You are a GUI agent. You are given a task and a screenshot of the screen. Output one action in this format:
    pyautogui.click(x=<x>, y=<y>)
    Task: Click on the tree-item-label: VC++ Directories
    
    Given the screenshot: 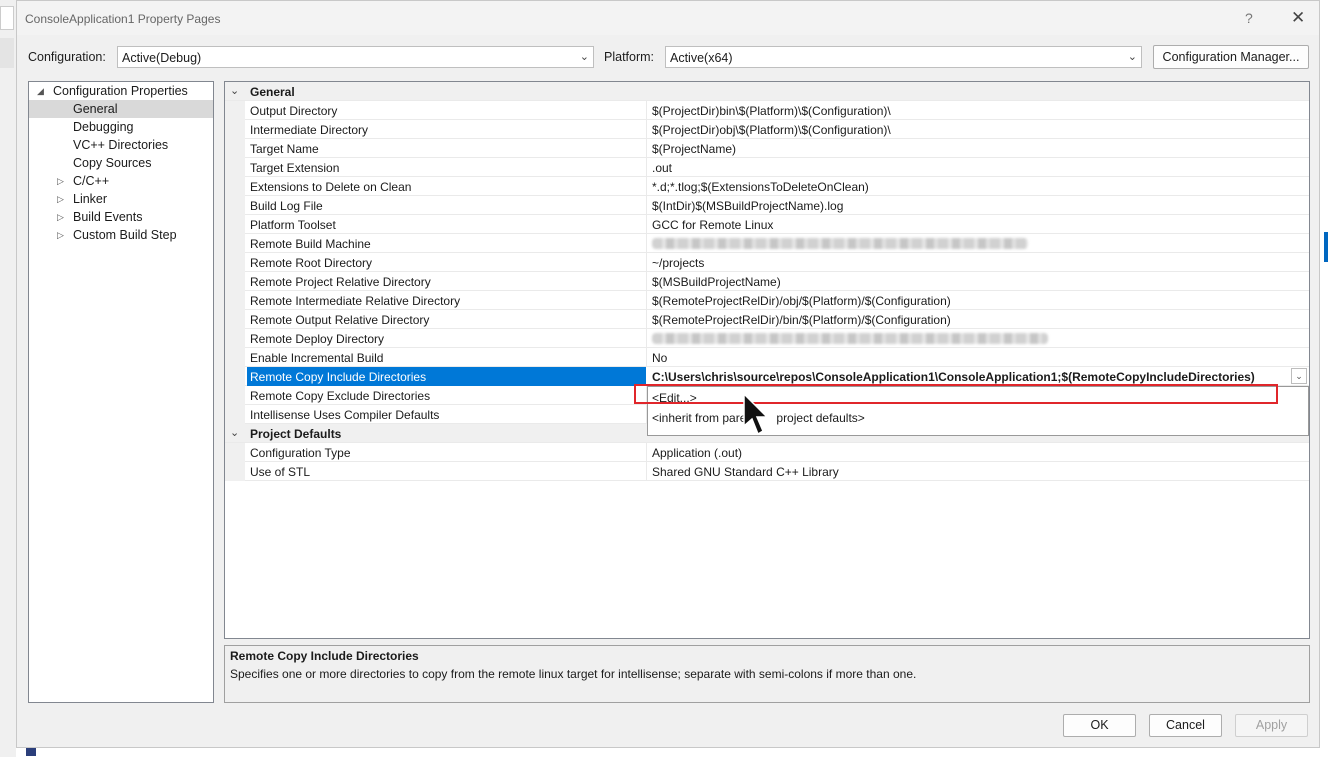 What is the action you would take?
    pyautogui.click(x=121, y=145)
    